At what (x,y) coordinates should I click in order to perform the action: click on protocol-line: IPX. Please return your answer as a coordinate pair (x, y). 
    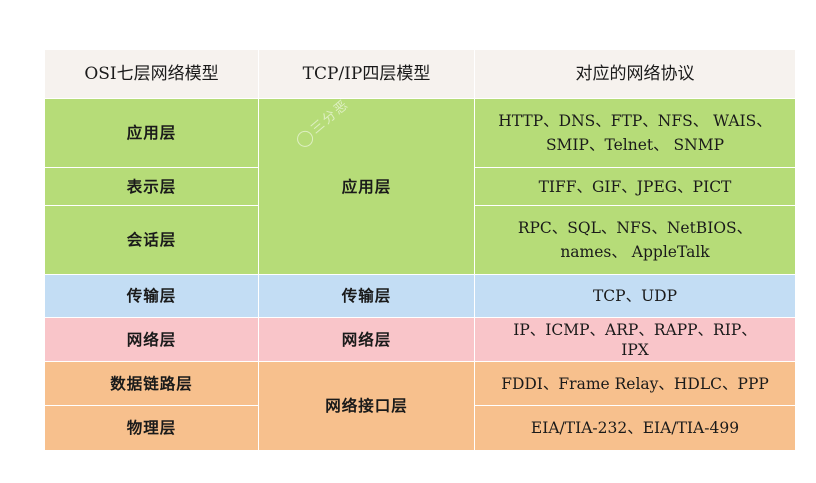
    Looking at the image, I should click on (635, 349).